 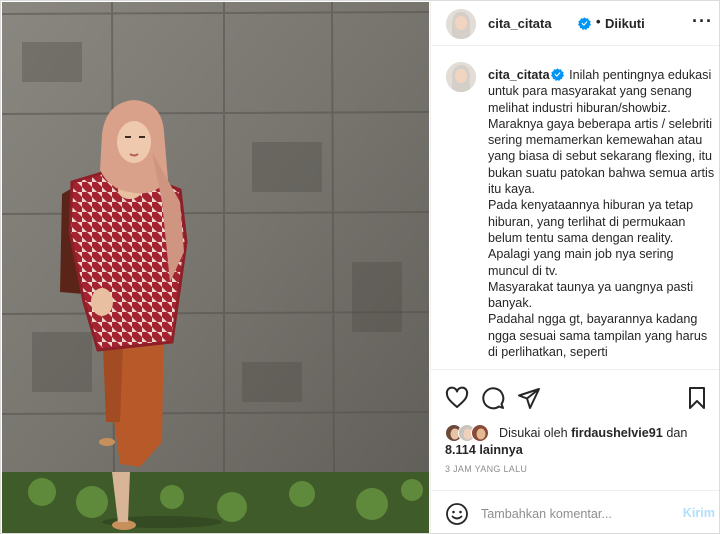 I want to click on author-avatar, so click(x=461, y=24).